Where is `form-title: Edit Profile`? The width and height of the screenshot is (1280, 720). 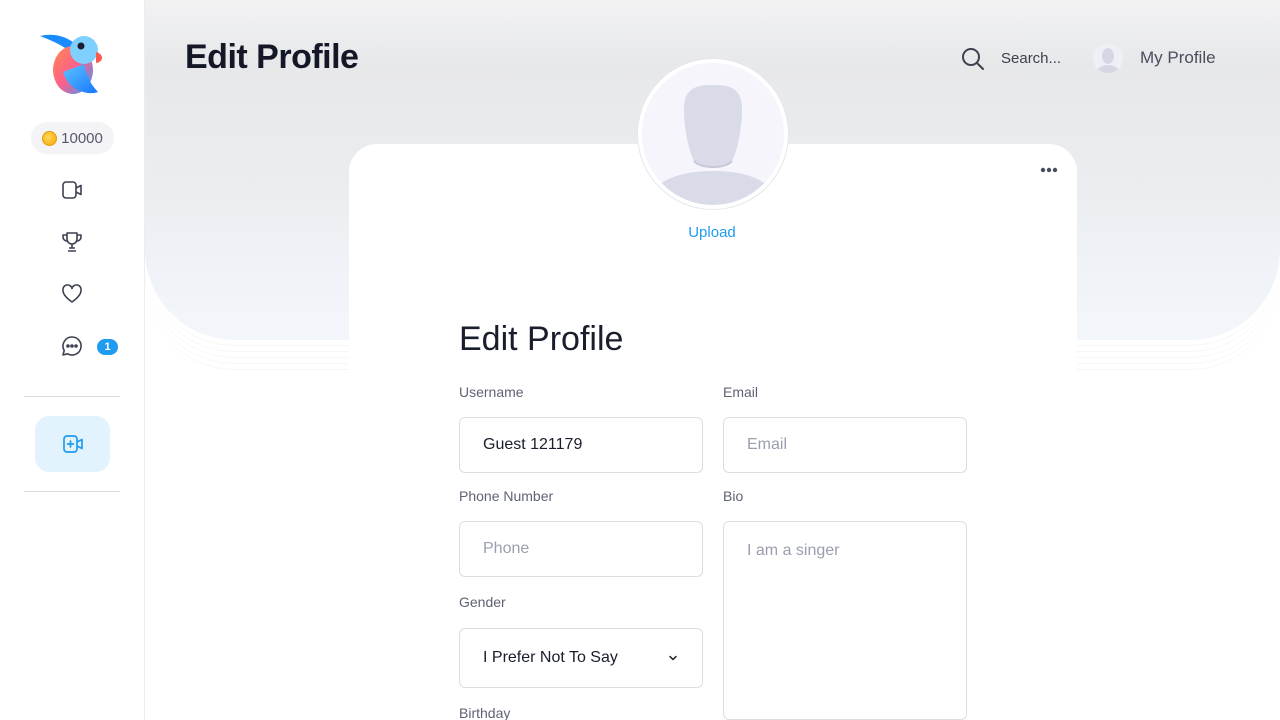 form-title: Edit Profile is located at coordinates (541, 339).